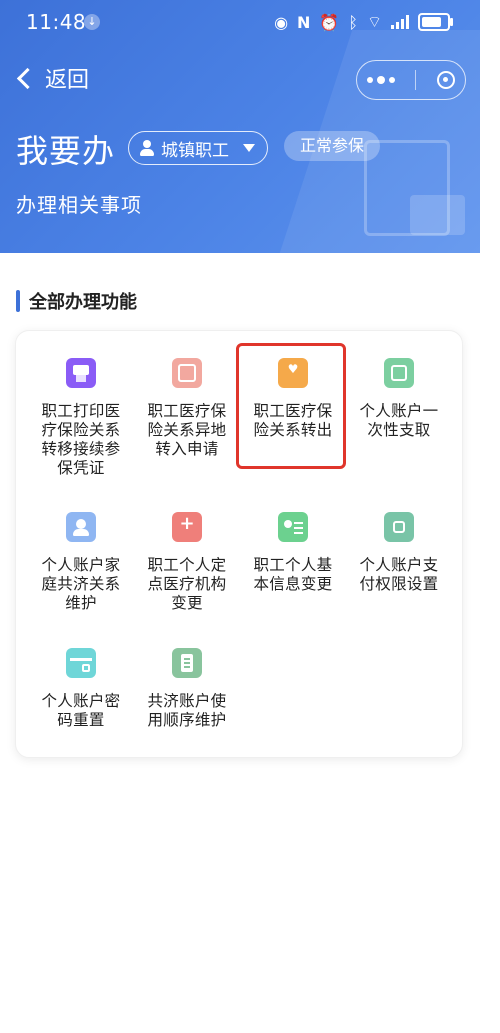 This screenshot has width=500, height=1033. What do you see at coordinates (399, 399) in the screenshot?
I see `function-item-withdraw: 个人账户一次性支取` at bounding box center [399, 399].